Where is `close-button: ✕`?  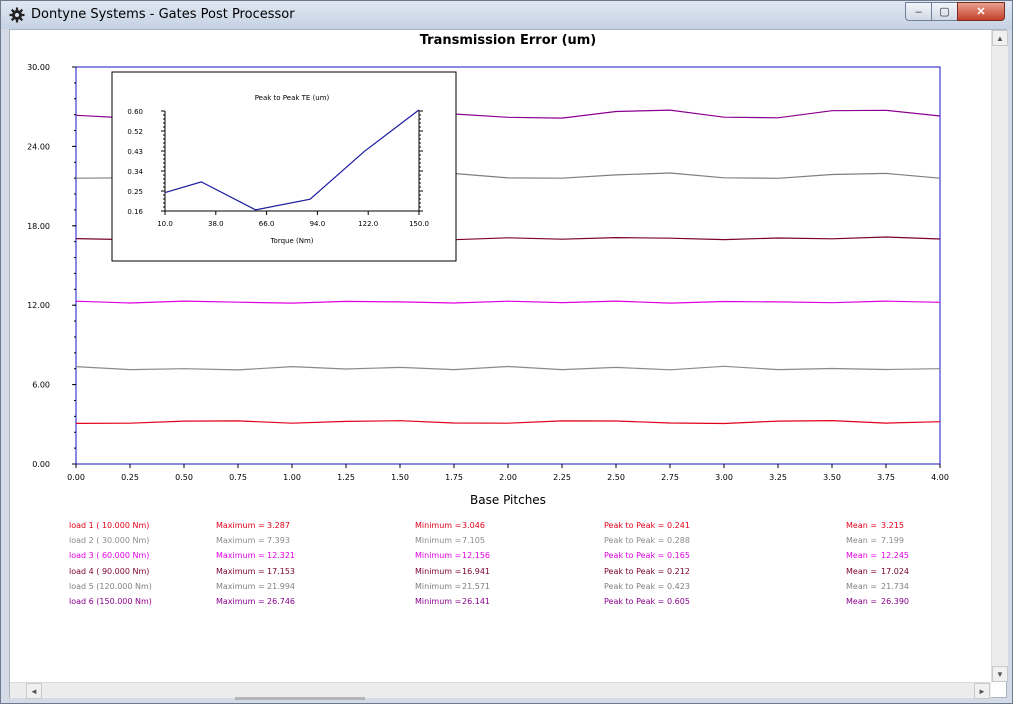
close-button: ✕ is located at coordinates (981, 11).